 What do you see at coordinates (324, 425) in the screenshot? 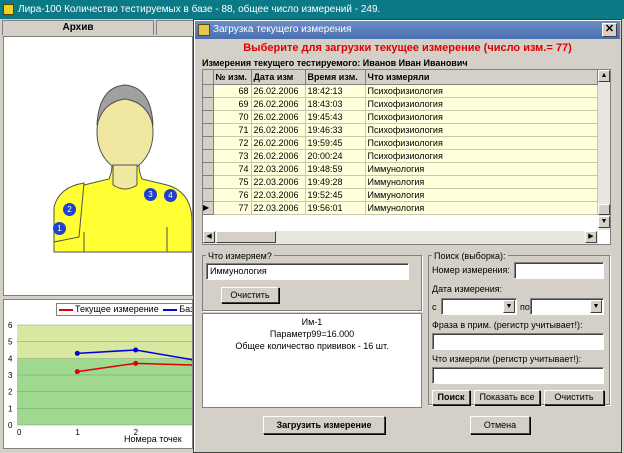
I see `load-measurement-button: Загрузить измерение` at bounding box center [324, 425].